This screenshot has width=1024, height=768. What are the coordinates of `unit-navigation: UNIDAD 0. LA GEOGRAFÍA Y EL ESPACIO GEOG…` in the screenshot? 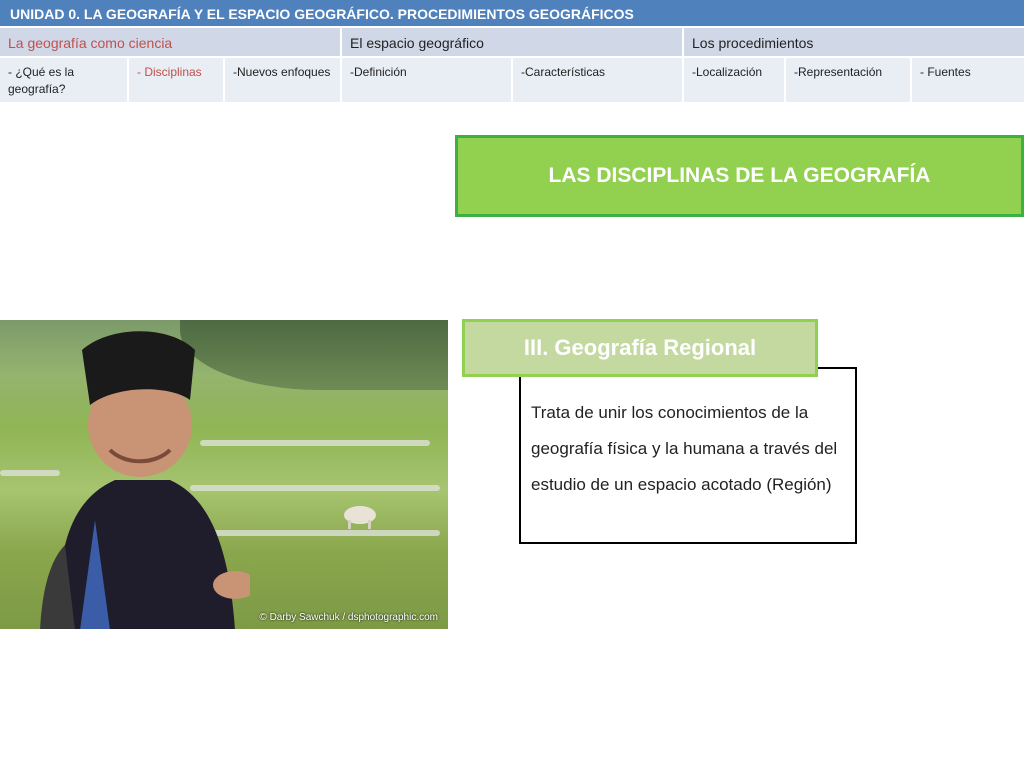 It's located at (512, 52).